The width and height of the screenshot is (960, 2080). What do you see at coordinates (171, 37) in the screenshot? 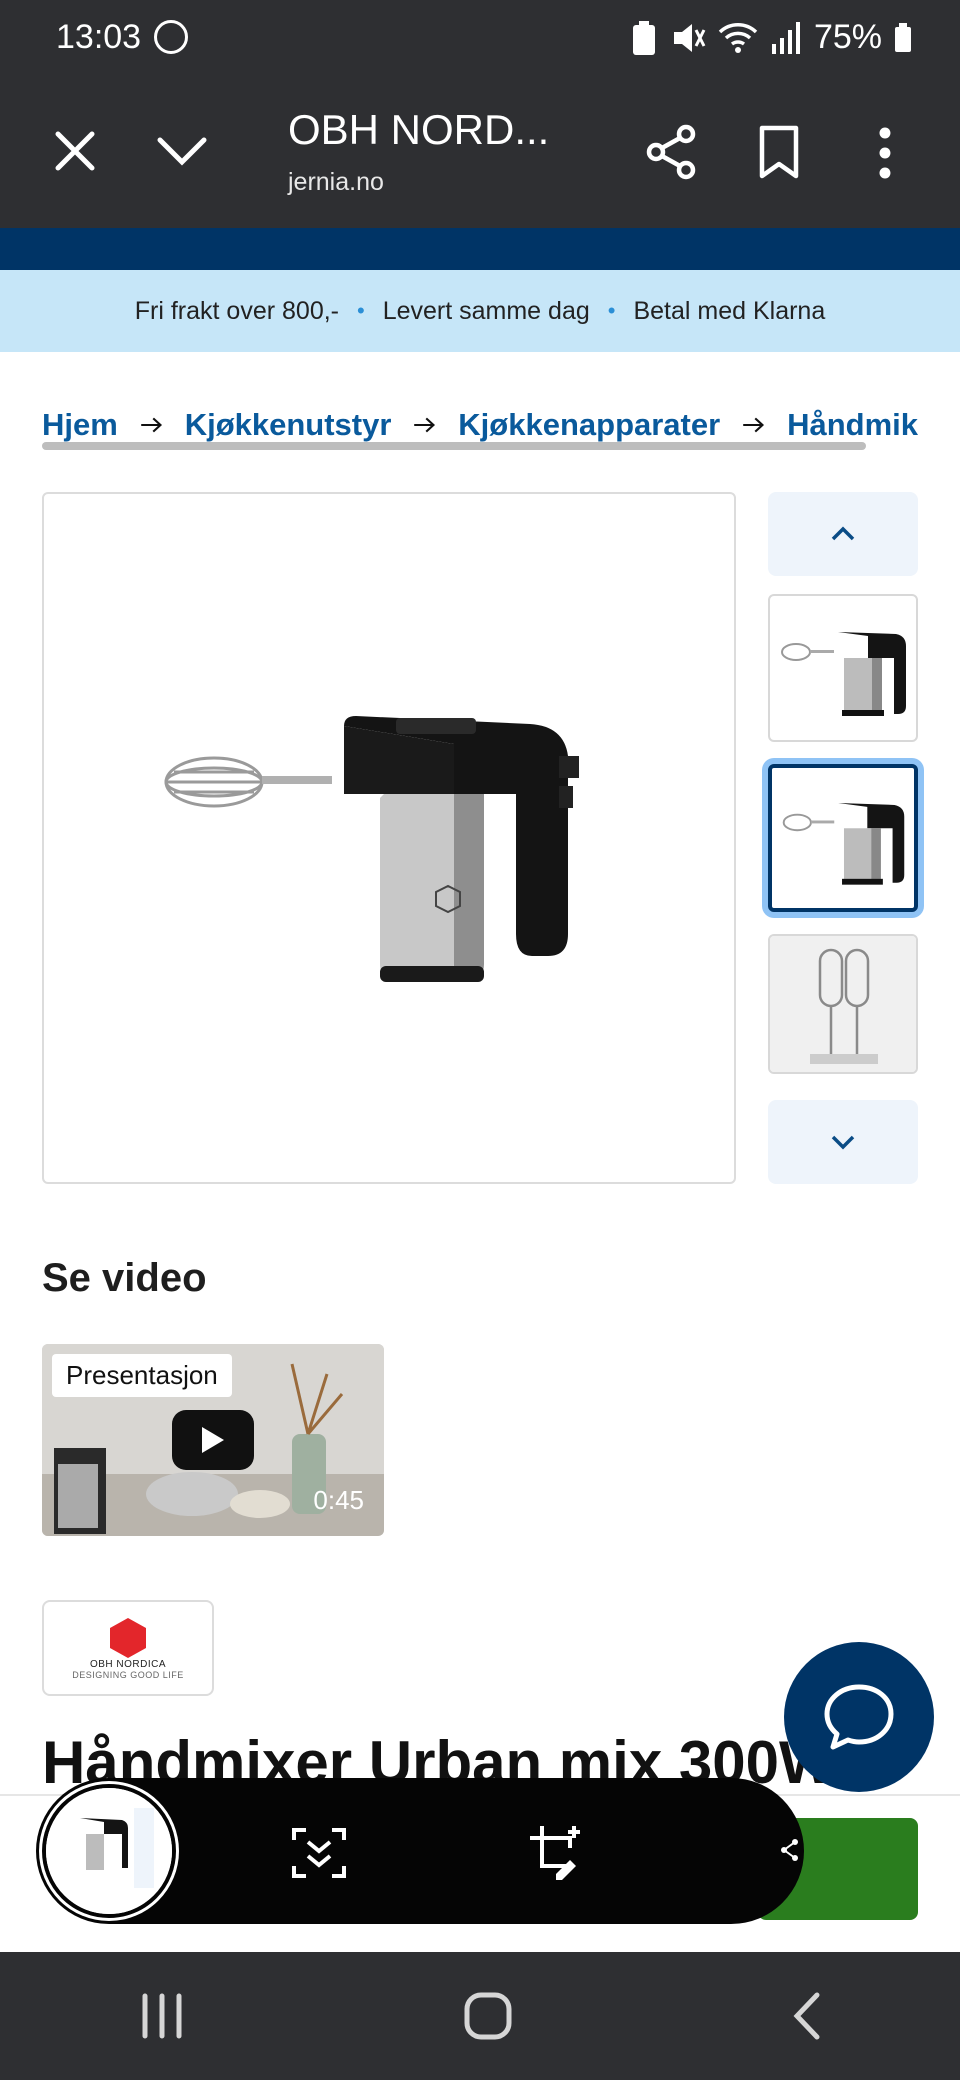
I see `viber-icon` at bounding box center [171, 37].